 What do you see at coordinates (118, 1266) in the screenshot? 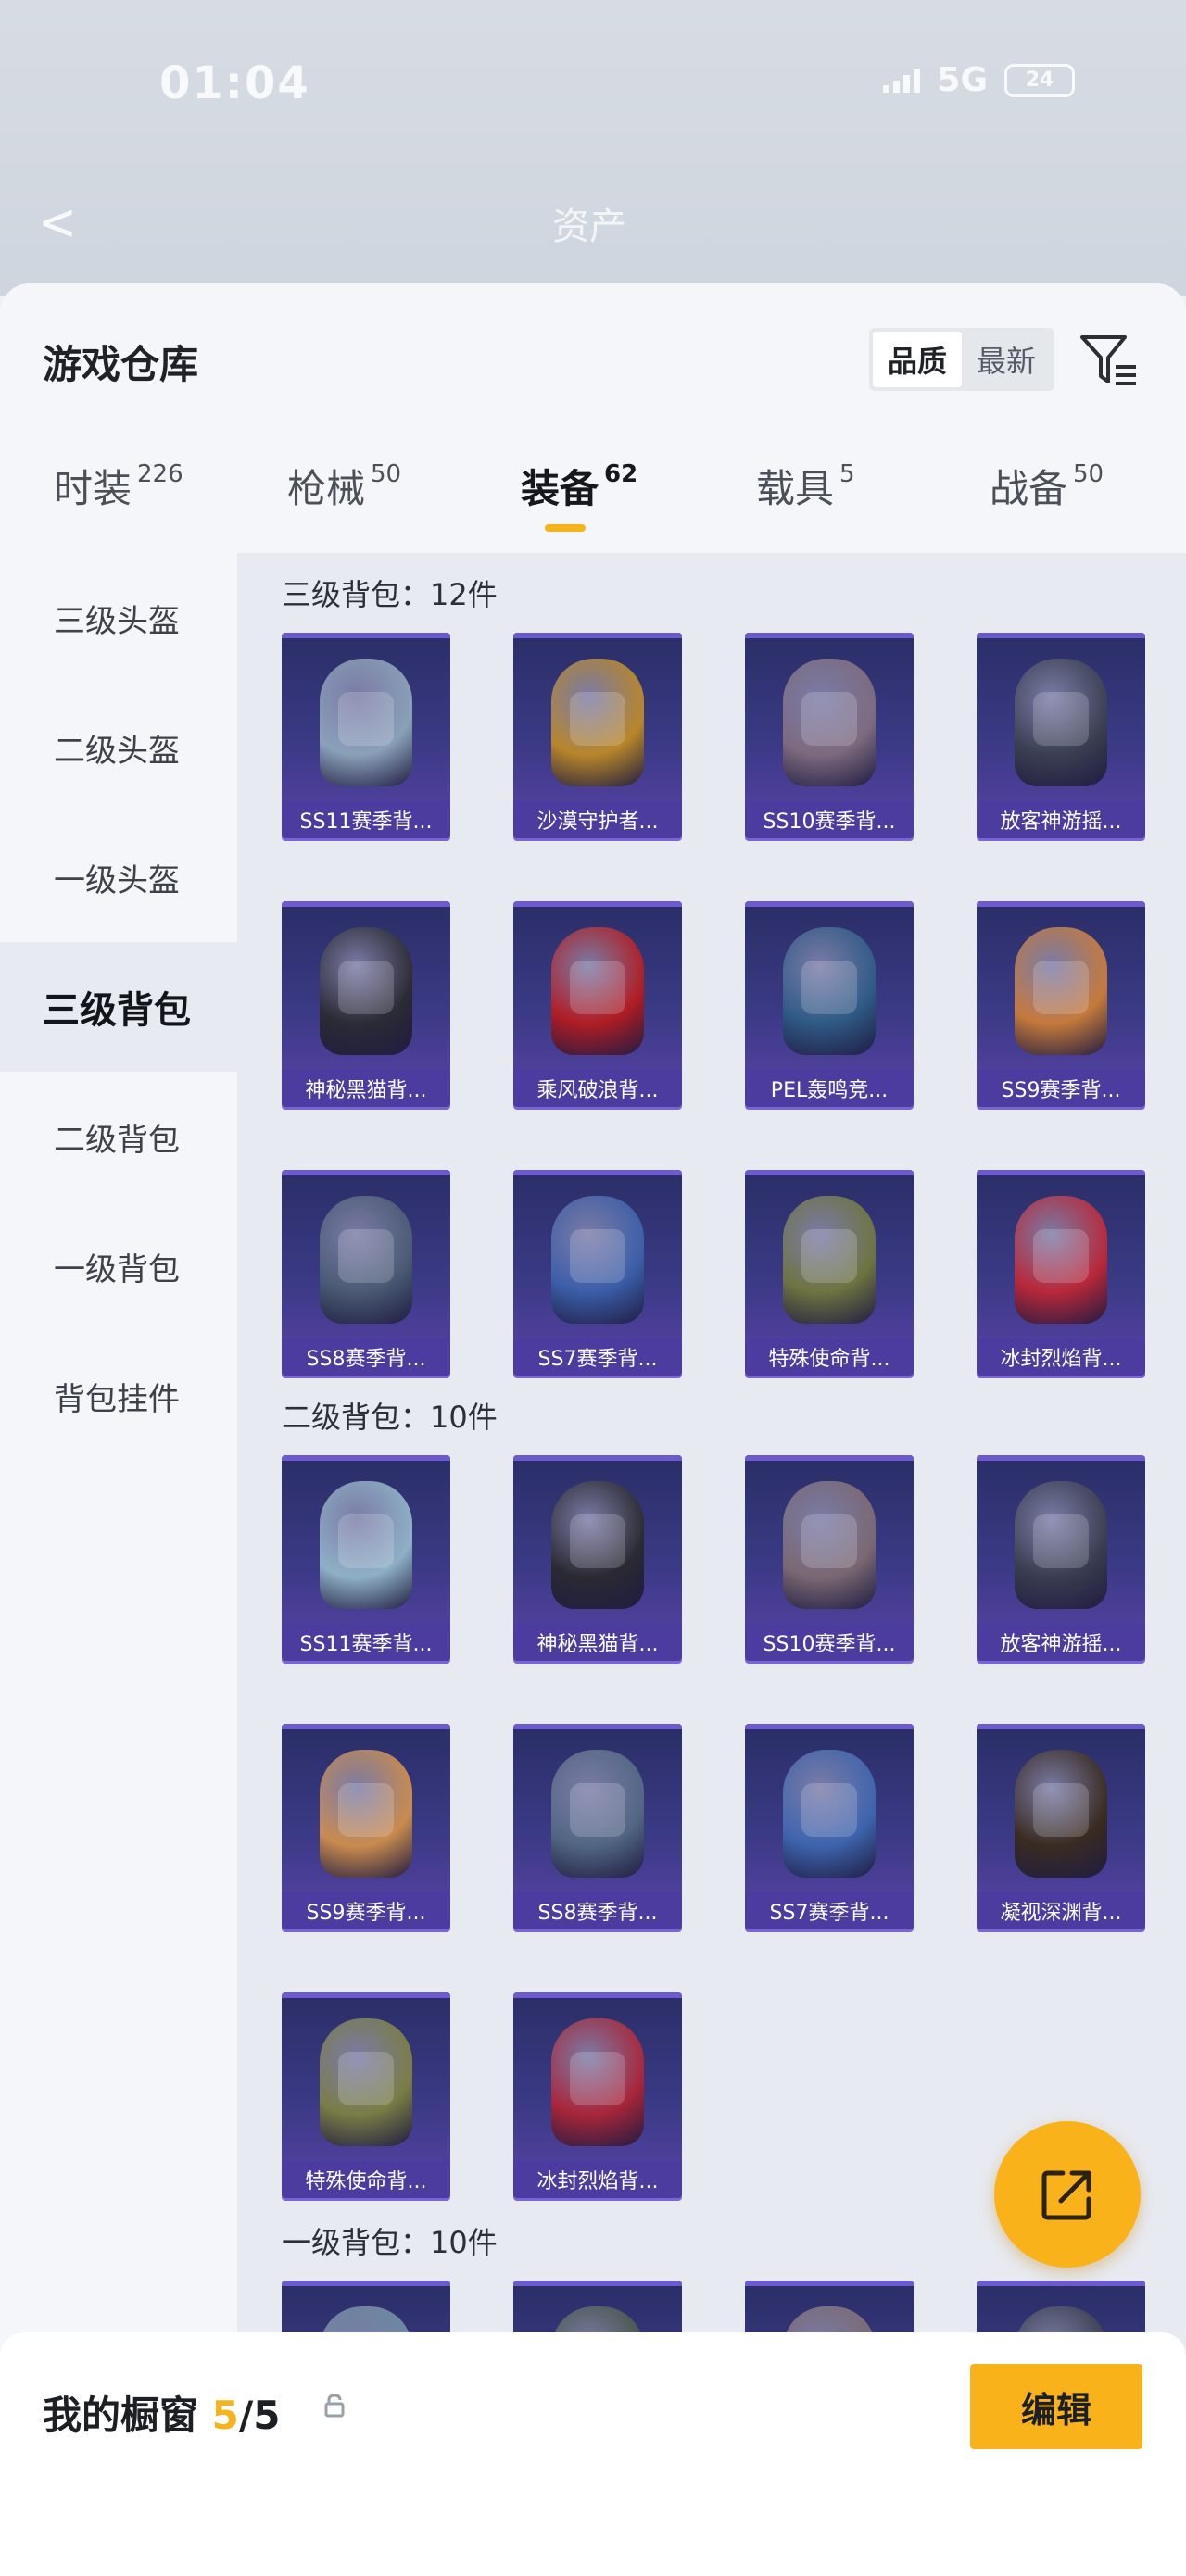
I see `sidebar-item-level1-backpack: 一级背包` at bounding box center [118, 1266].